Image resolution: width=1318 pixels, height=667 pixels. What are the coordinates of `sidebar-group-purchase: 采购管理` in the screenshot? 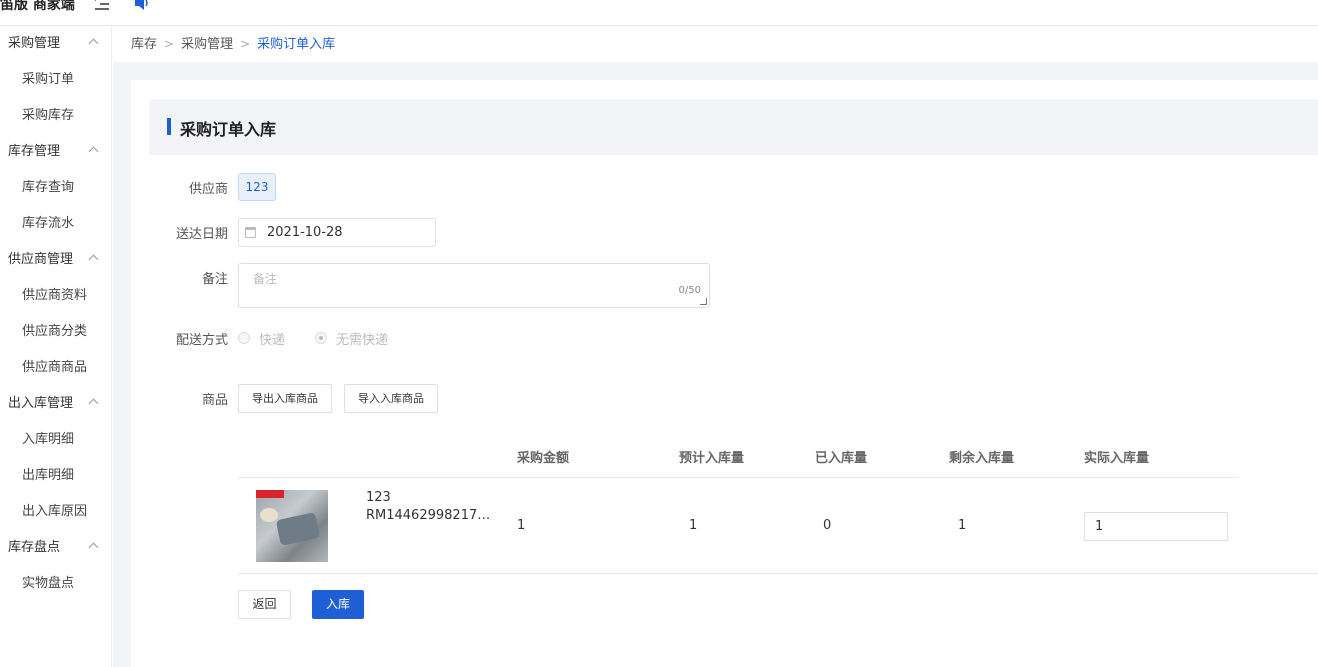 It's located at (55, 44).